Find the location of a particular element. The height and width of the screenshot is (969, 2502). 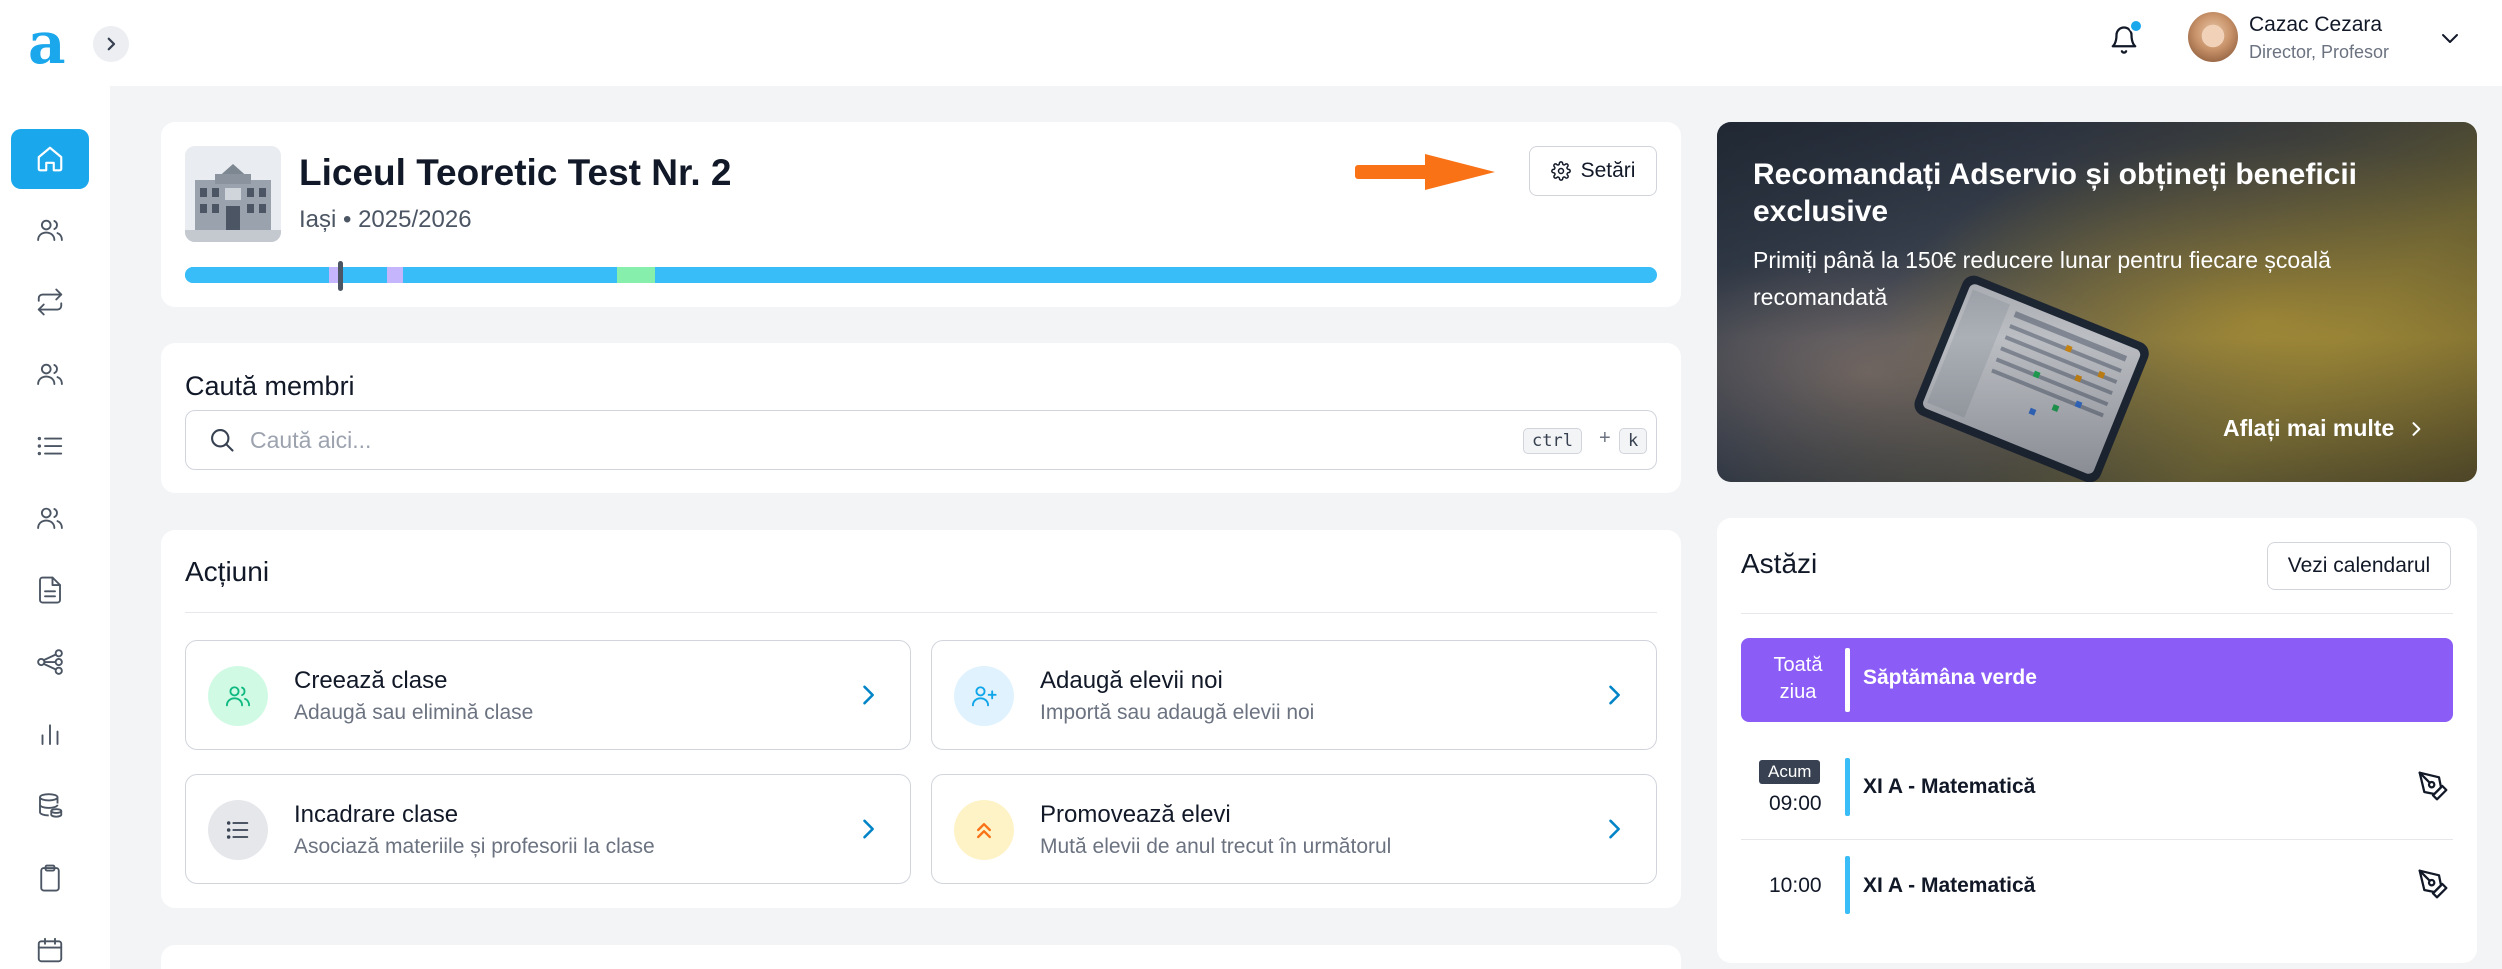

school-location-year: Iași • 2025/2026 is located at coordinates (385, 219).